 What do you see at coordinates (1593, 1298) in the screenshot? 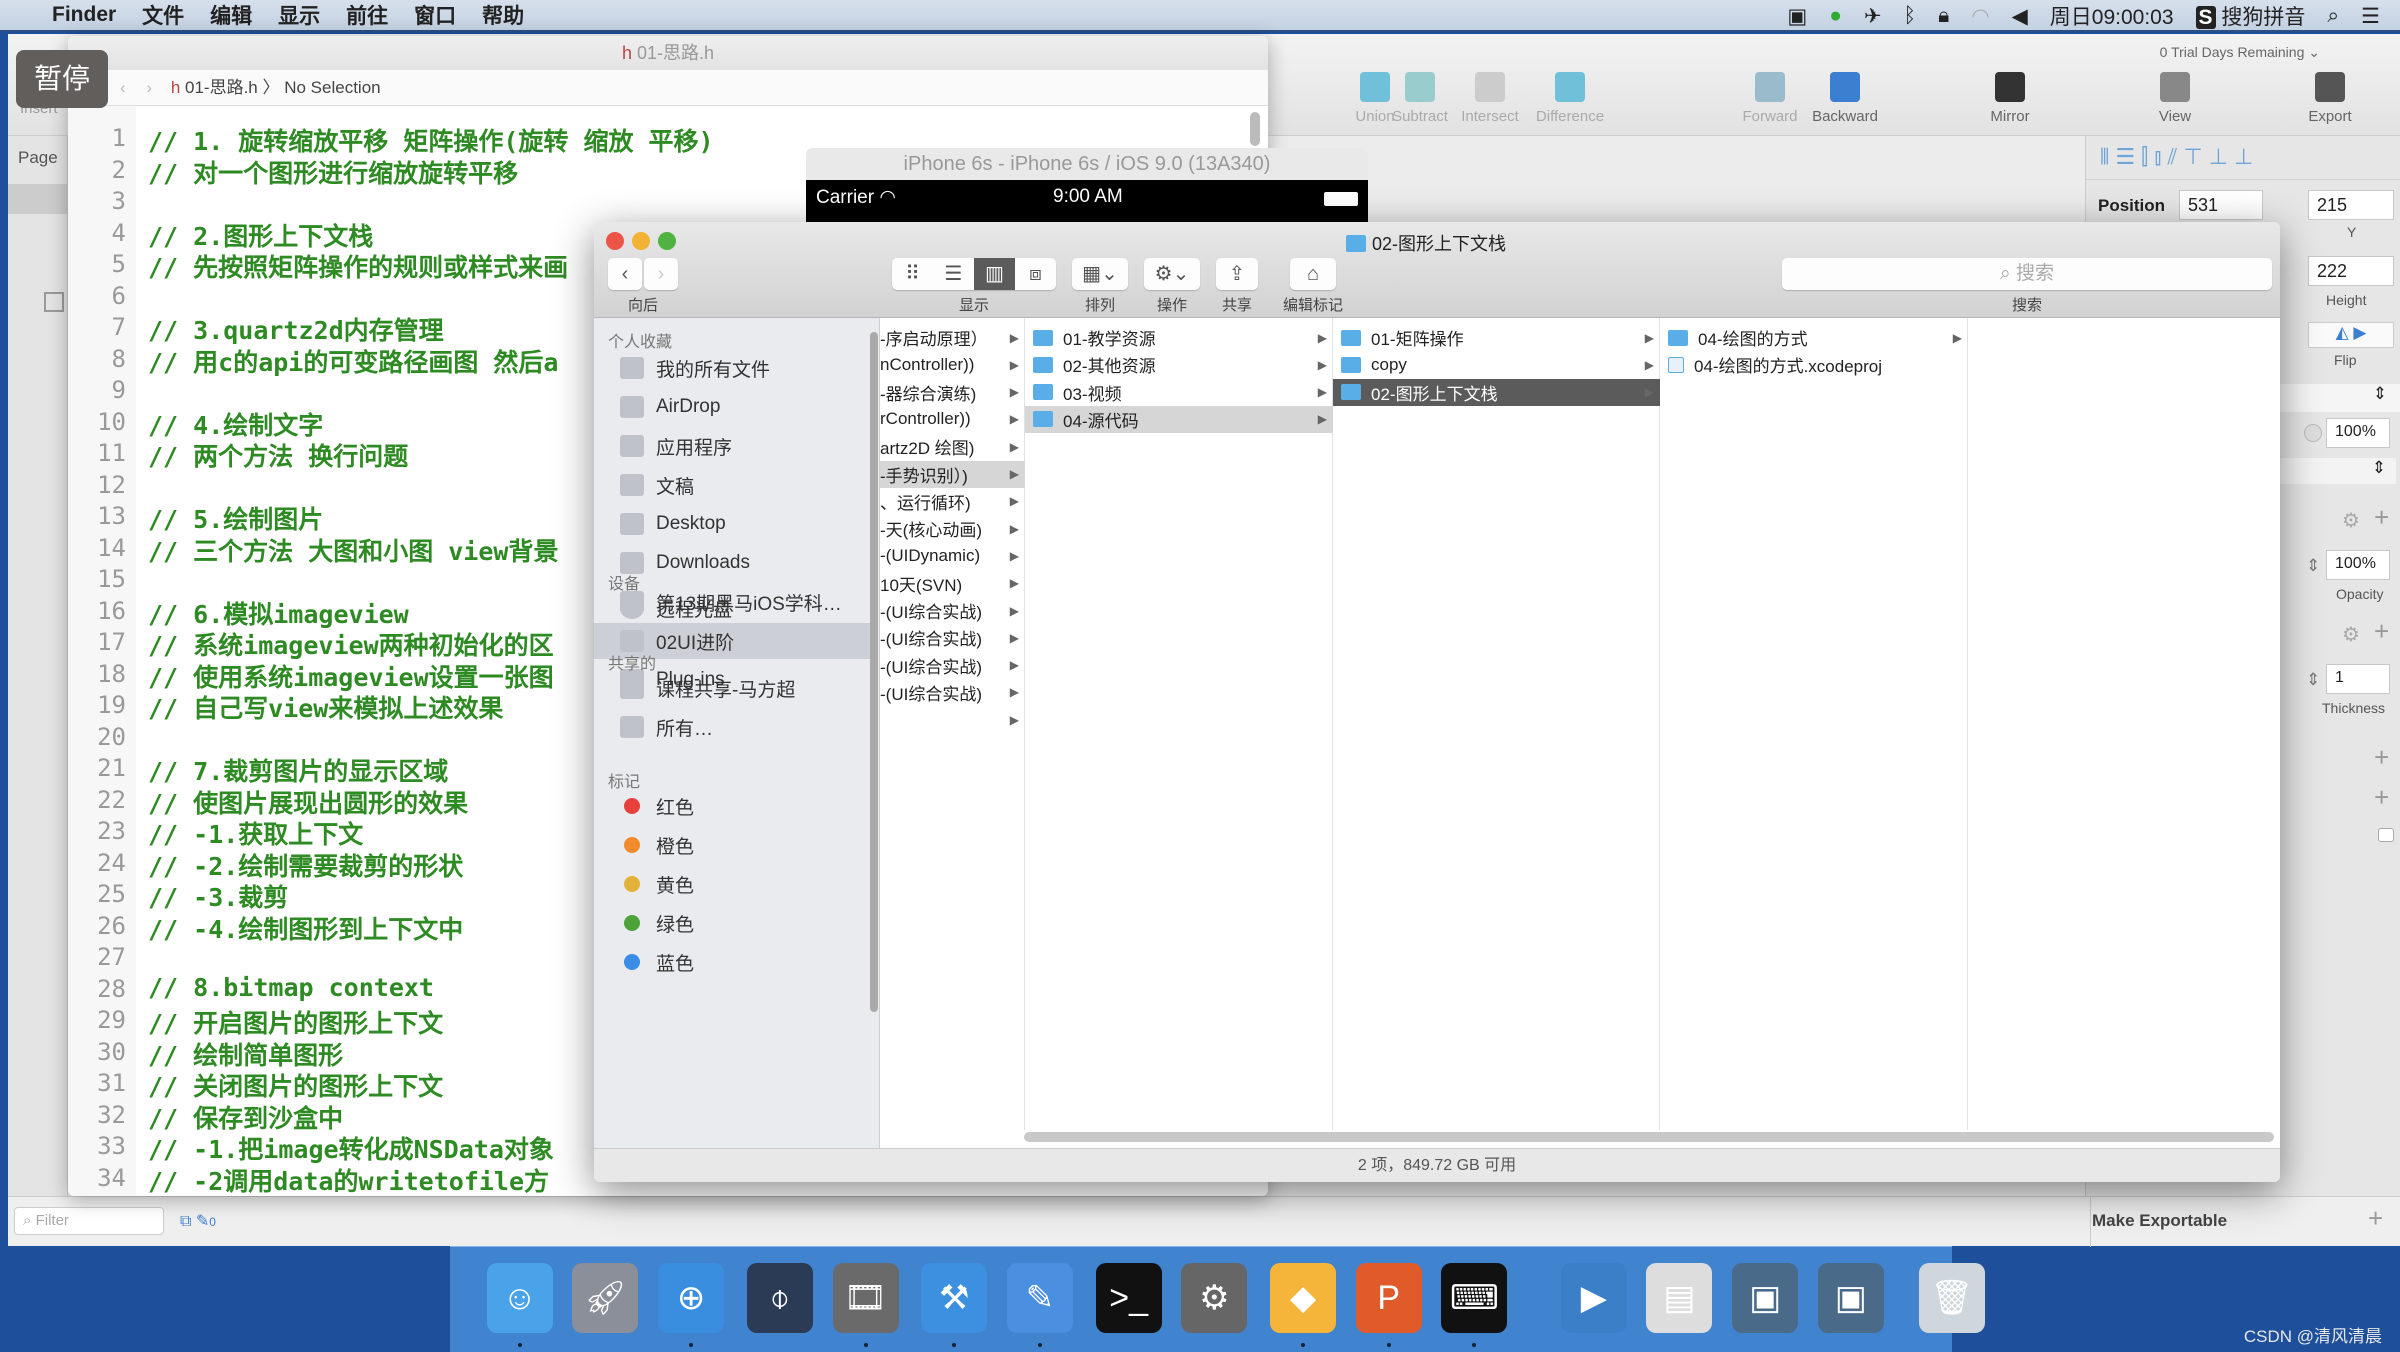
I see `dock-icon-quicktime: ▶` at bounding box center [1593, 1298].